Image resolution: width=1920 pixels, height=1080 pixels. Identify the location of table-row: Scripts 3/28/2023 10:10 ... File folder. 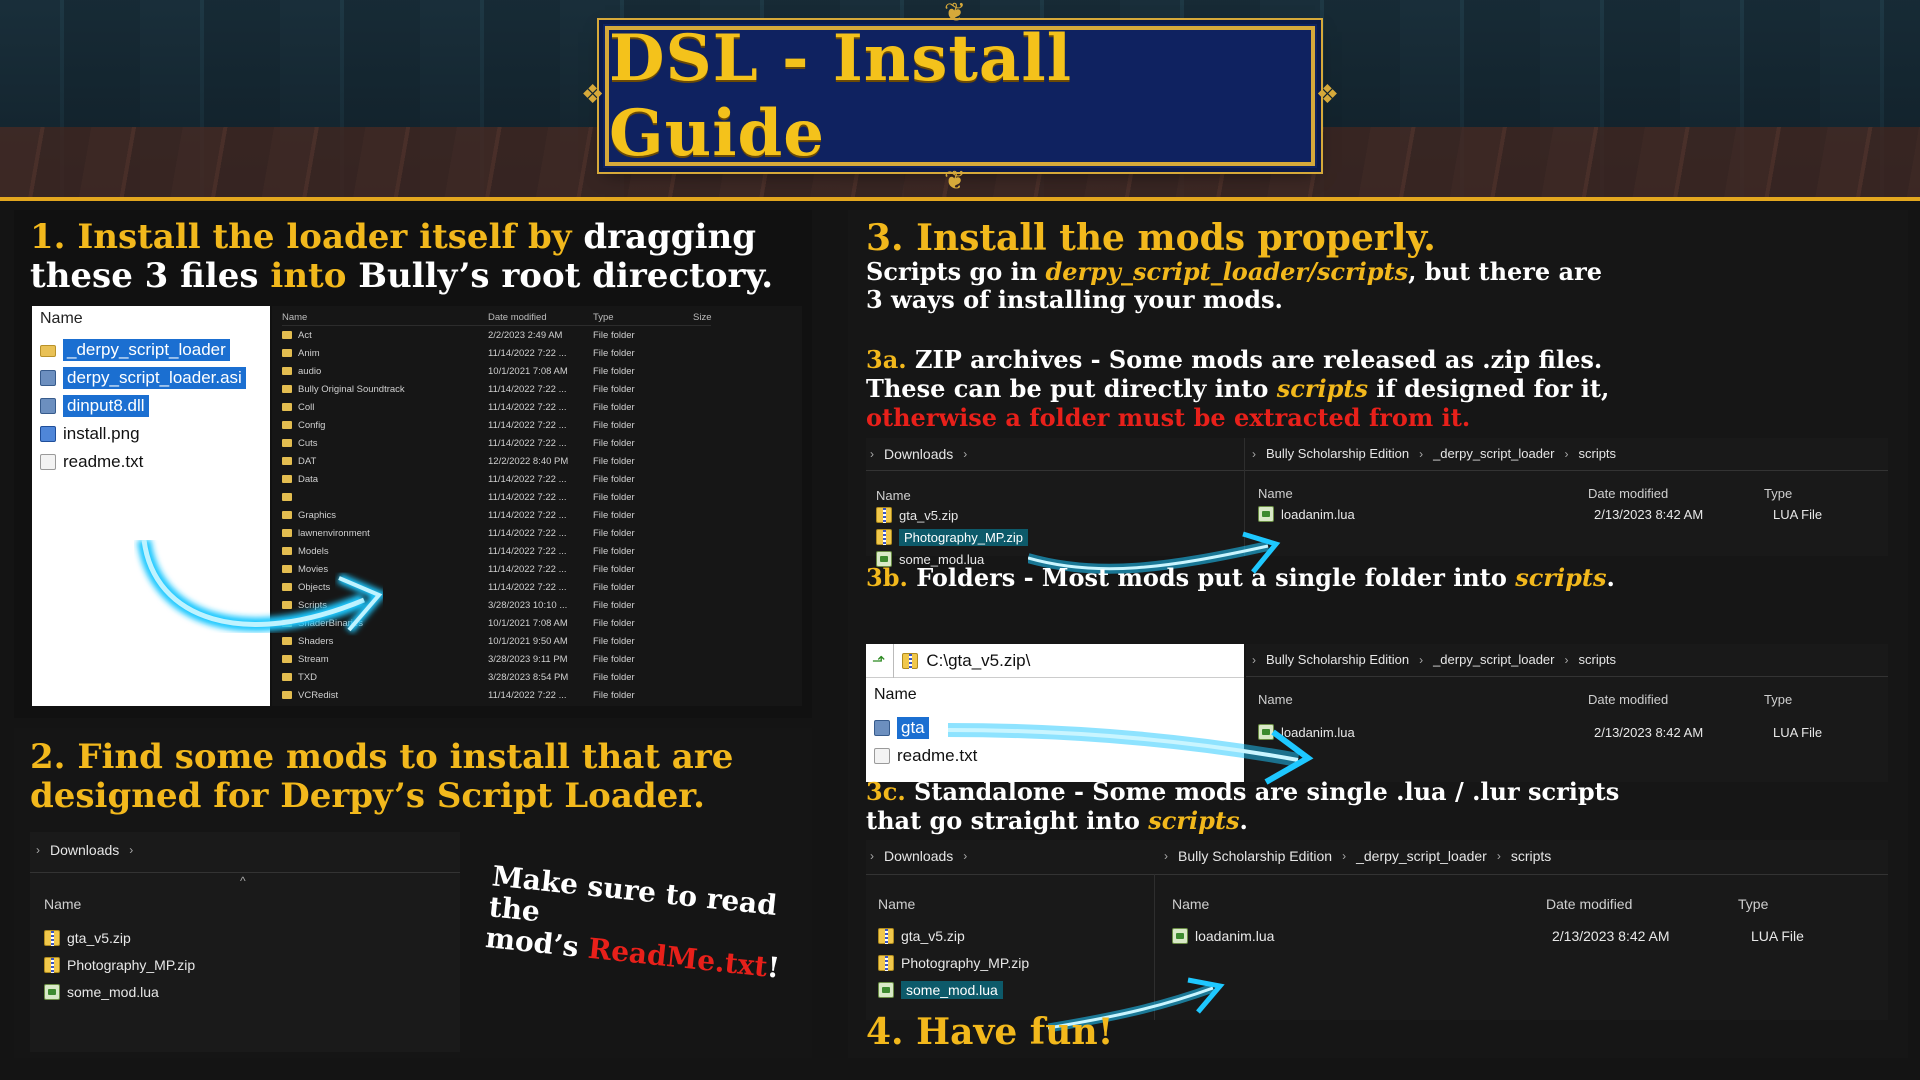
(496, 605).